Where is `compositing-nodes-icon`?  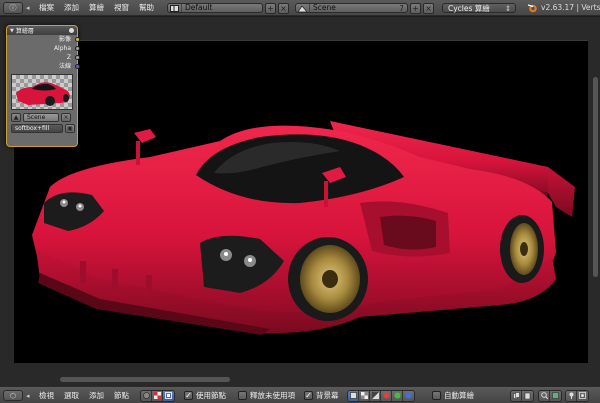 compositing-nodes-icon is located at coordinates (168, 395).